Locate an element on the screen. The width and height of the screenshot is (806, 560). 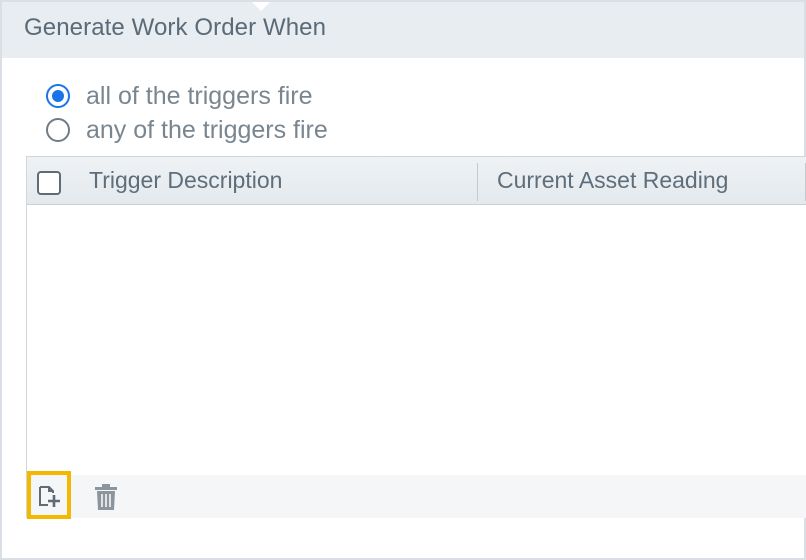
radio-any-trigger: any of the triggers fire is located at coordinates (187, 130).